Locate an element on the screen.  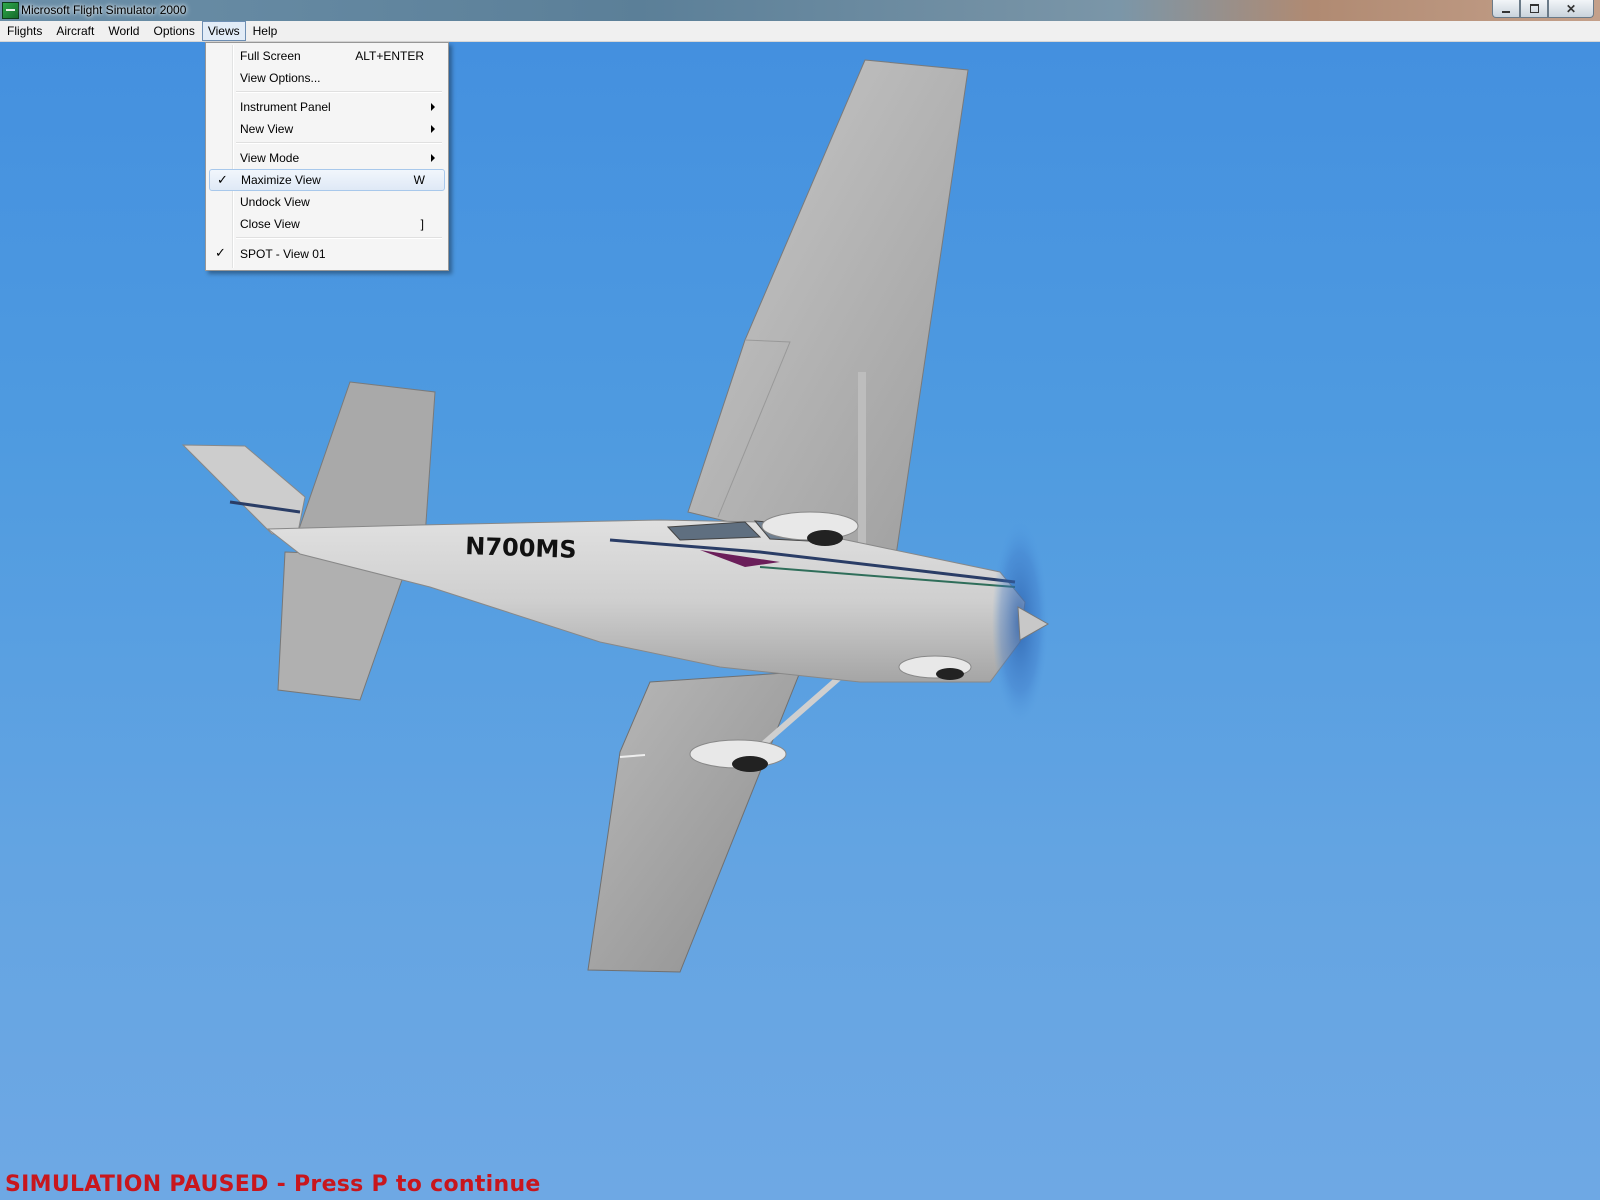
menu-item-label: Maximize View is located at coordinates (281, 180).